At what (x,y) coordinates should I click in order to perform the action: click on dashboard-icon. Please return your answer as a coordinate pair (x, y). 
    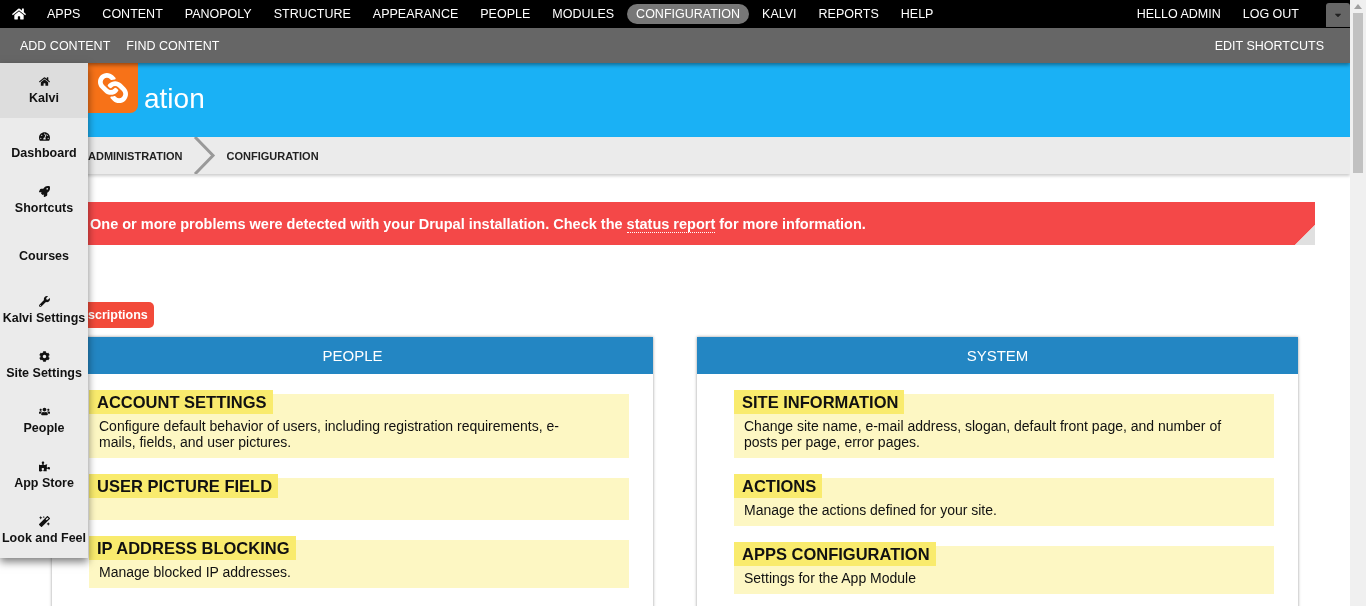
    Looking at the image, I should click on (44, 136).